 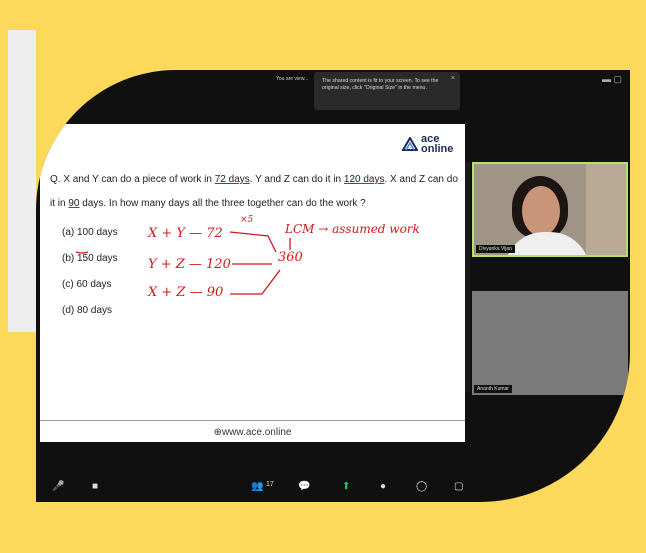 What do you see at coordinates (270, 484) in the screenshot?
I see `participants-count: 17` at bounding box center [270, 484].